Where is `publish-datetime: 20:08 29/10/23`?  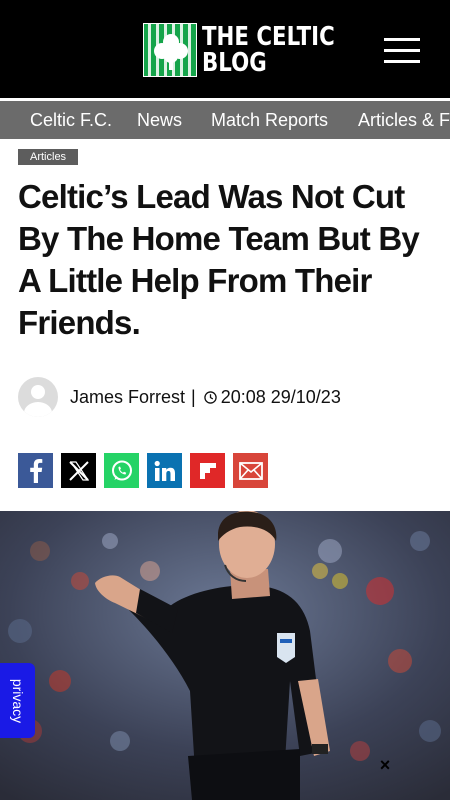 publish-datetime: 20:08 29/10/23 is located at coordinates (280, 396).